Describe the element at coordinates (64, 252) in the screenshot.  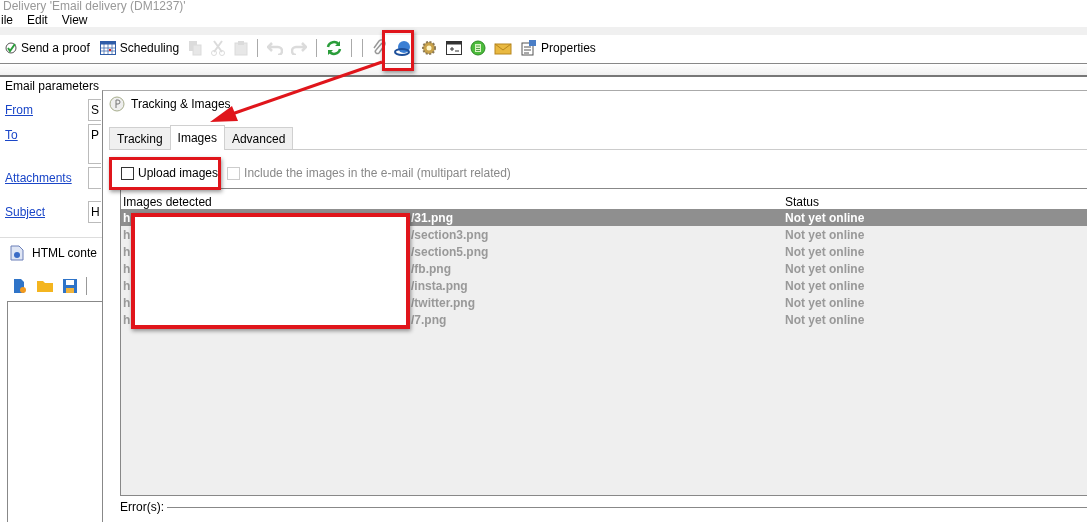
I see `section-label: HTML conte` at that location.